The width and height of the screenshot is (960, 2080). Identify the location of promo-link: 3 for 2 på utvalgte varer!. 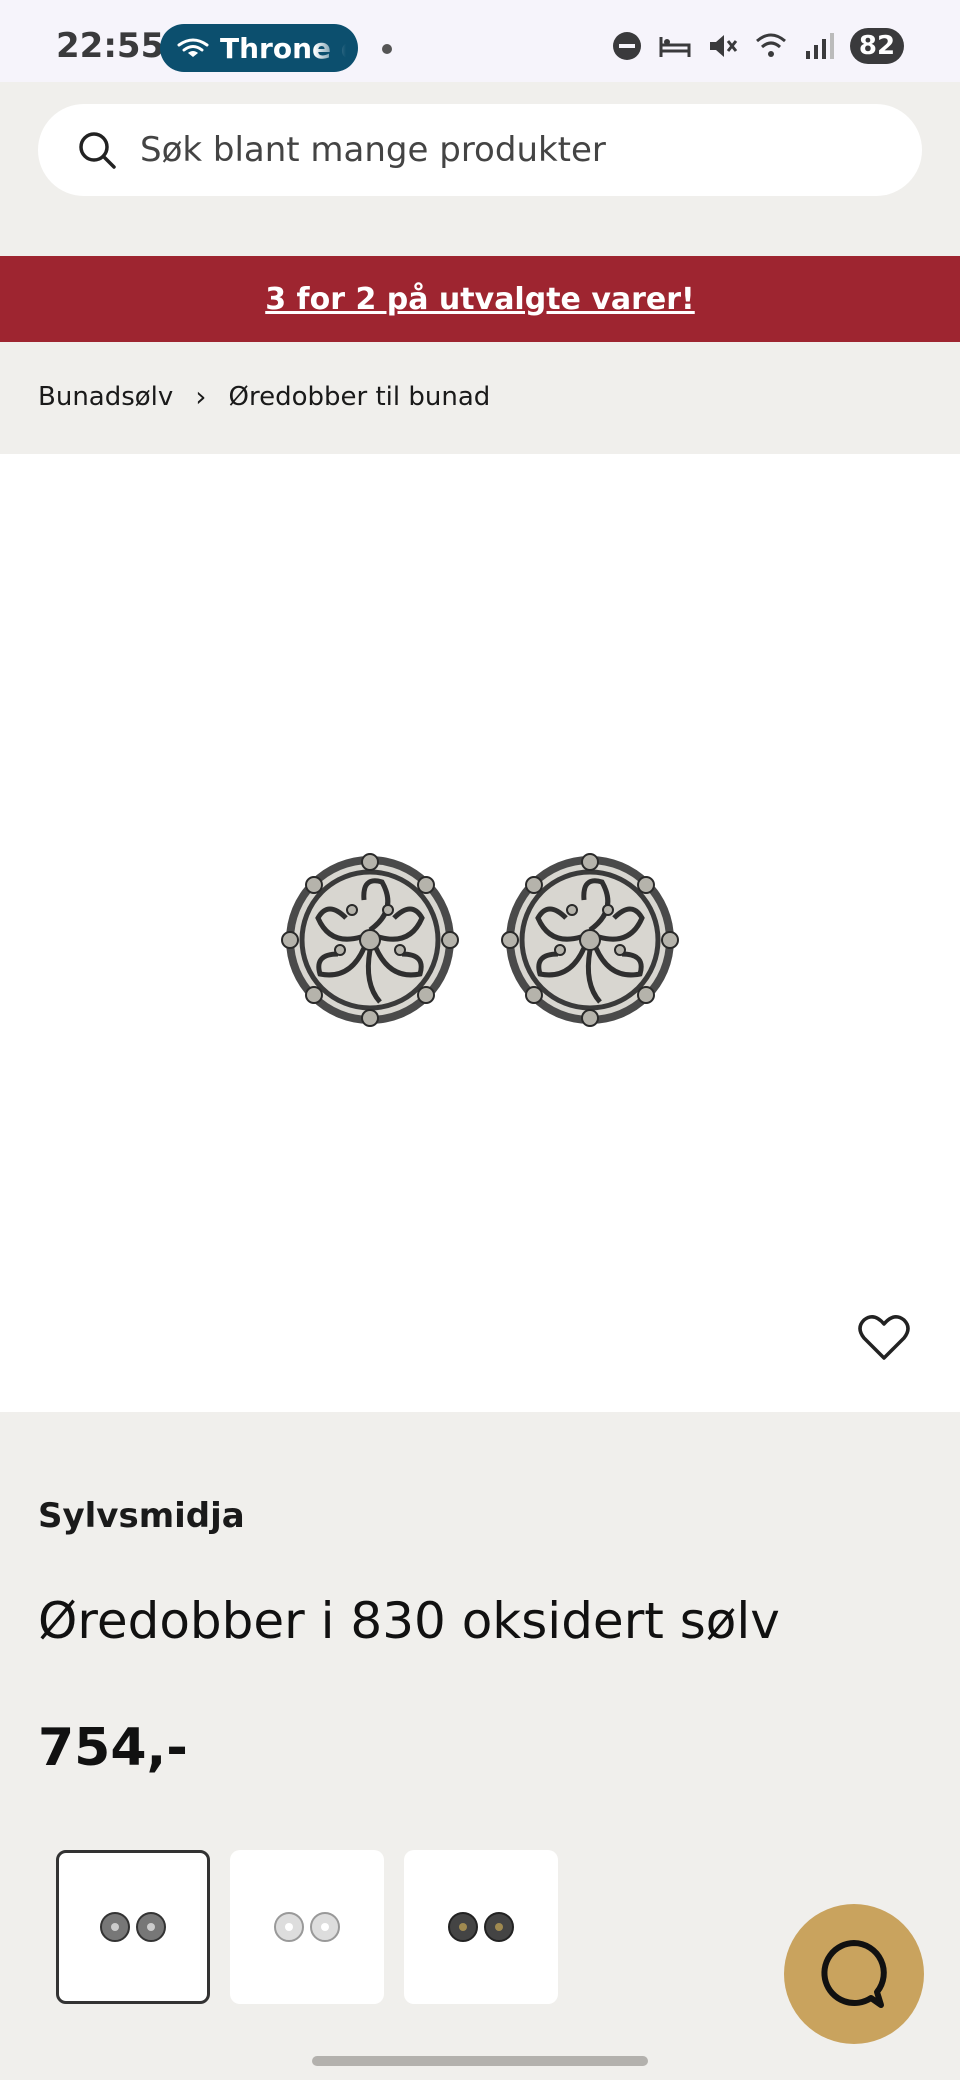
(480, 299).